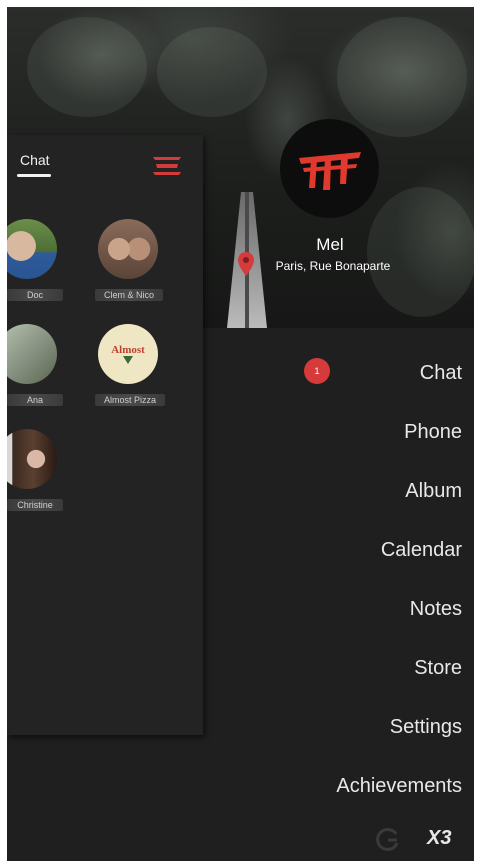 The width and height of the screenshot is (479, 861). I want to click on loading-icon, so click(387, 839).